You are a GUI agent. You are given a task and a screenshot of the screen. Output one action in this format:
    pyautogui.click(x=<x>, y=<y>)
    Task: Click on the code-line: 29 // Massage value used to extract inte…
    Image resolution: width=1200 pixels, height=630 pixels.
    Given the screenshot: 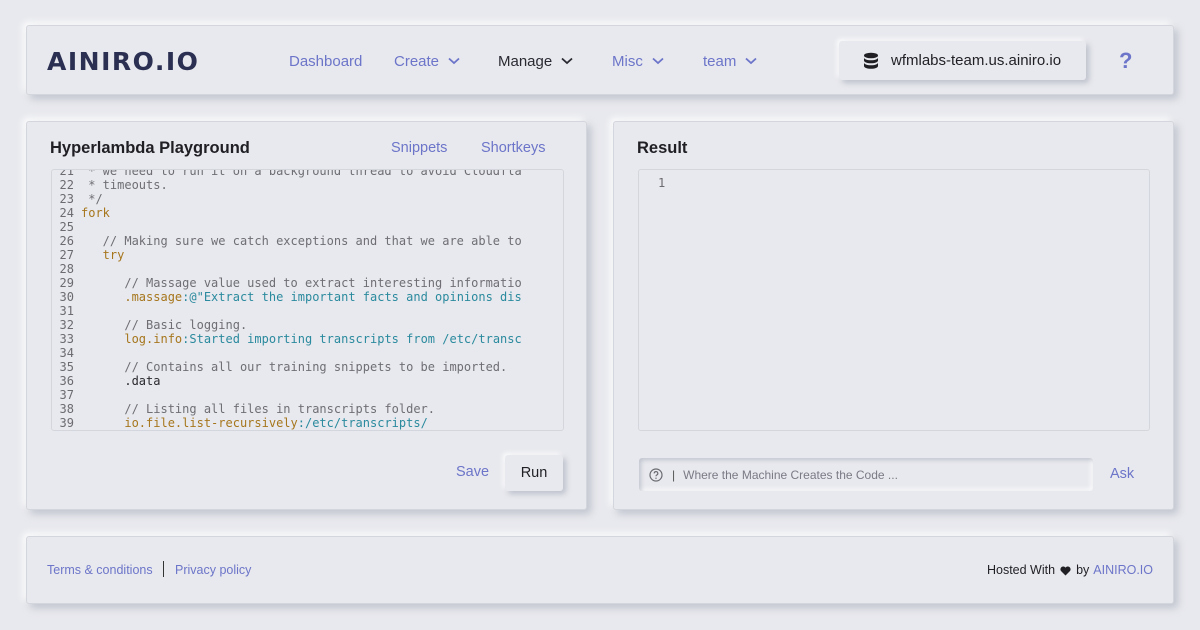 What is the action you would take?
    pyautogui.click(x=287, y=283)
    